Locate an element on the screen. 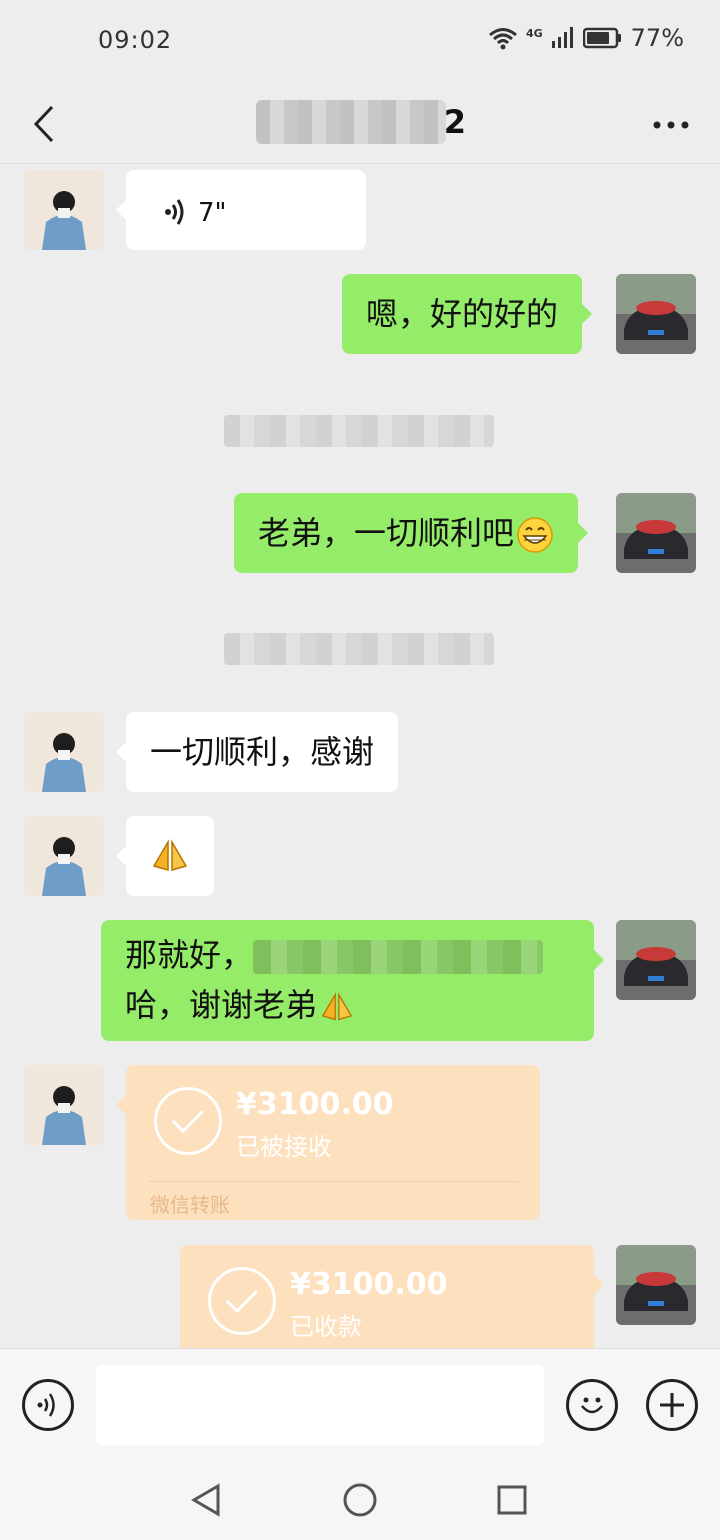 This screenshot has height=1540, width=720. contact-message-bubble: 一切顺利，感谢 is located at coordinates (257, 752).